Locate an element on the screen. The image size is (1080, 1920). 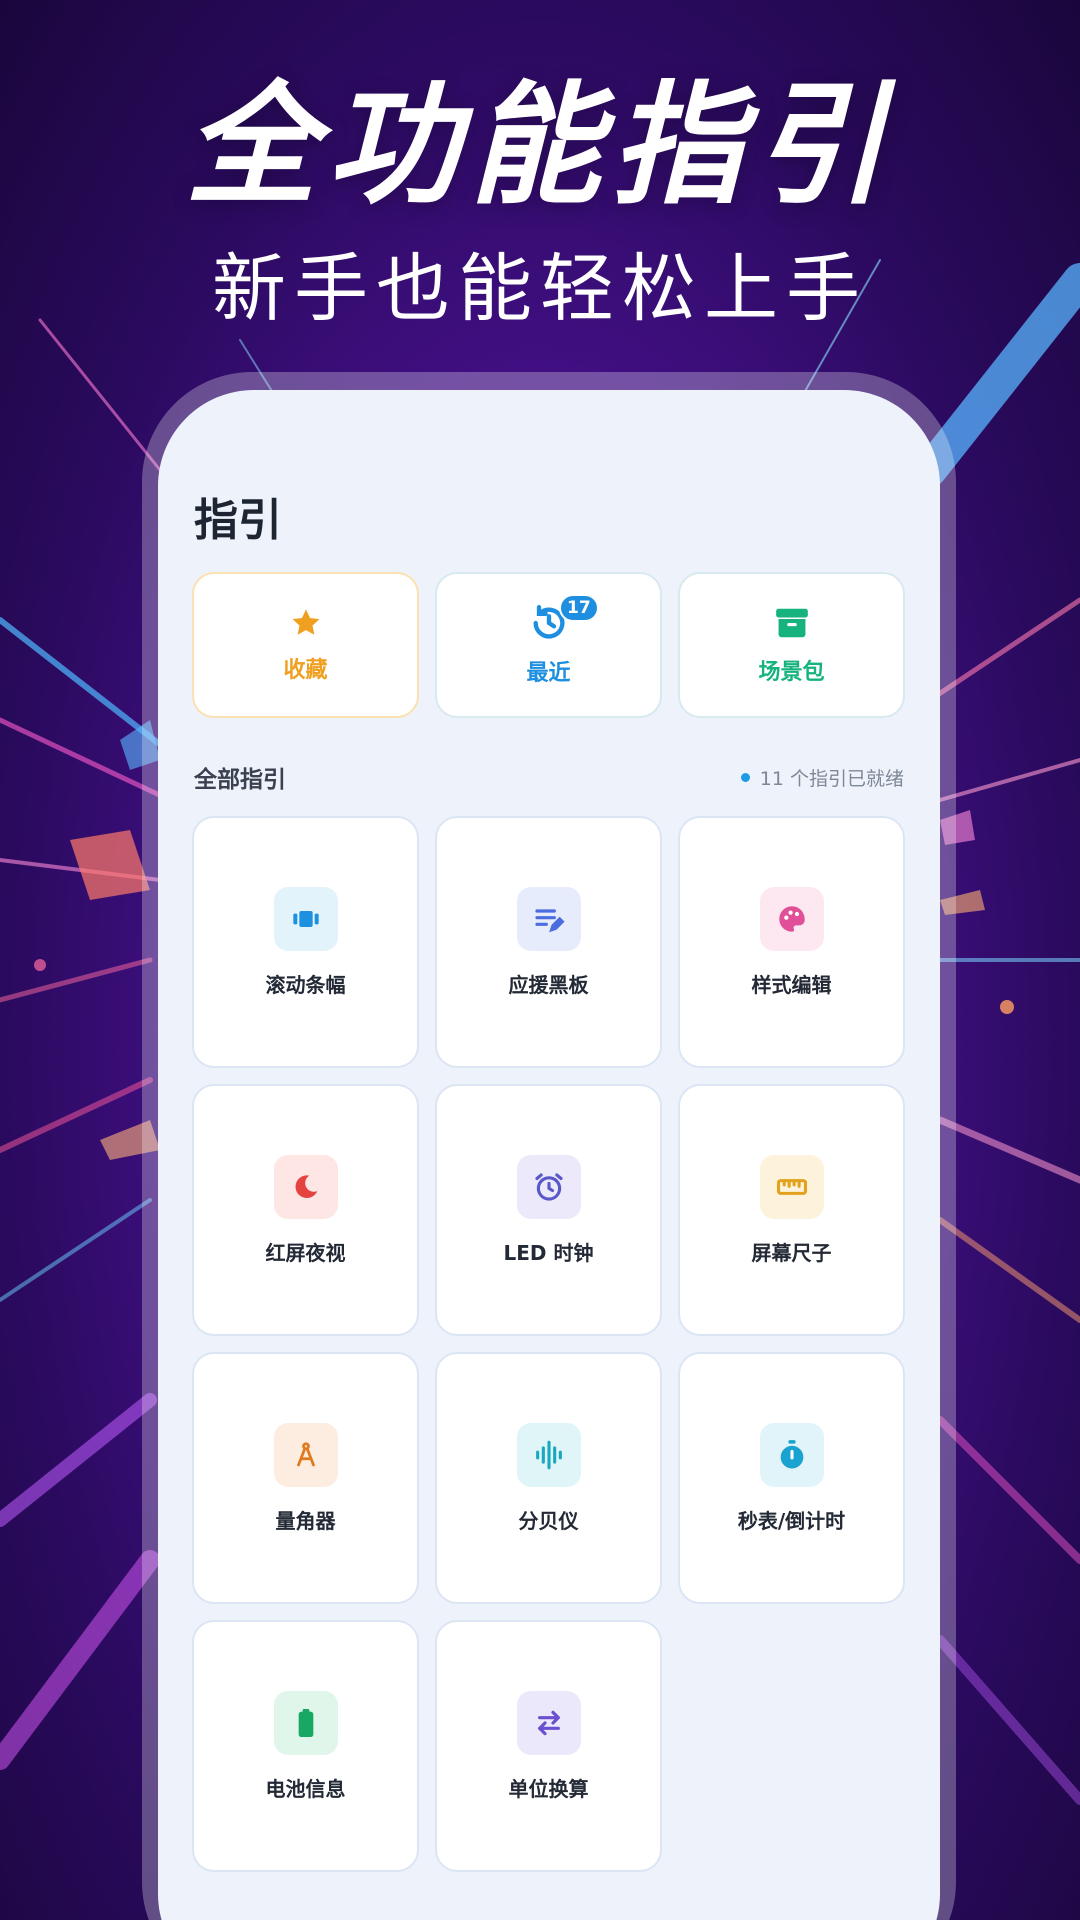
quick-action-recent: 17 最近 is located at coordinates (548, 645).